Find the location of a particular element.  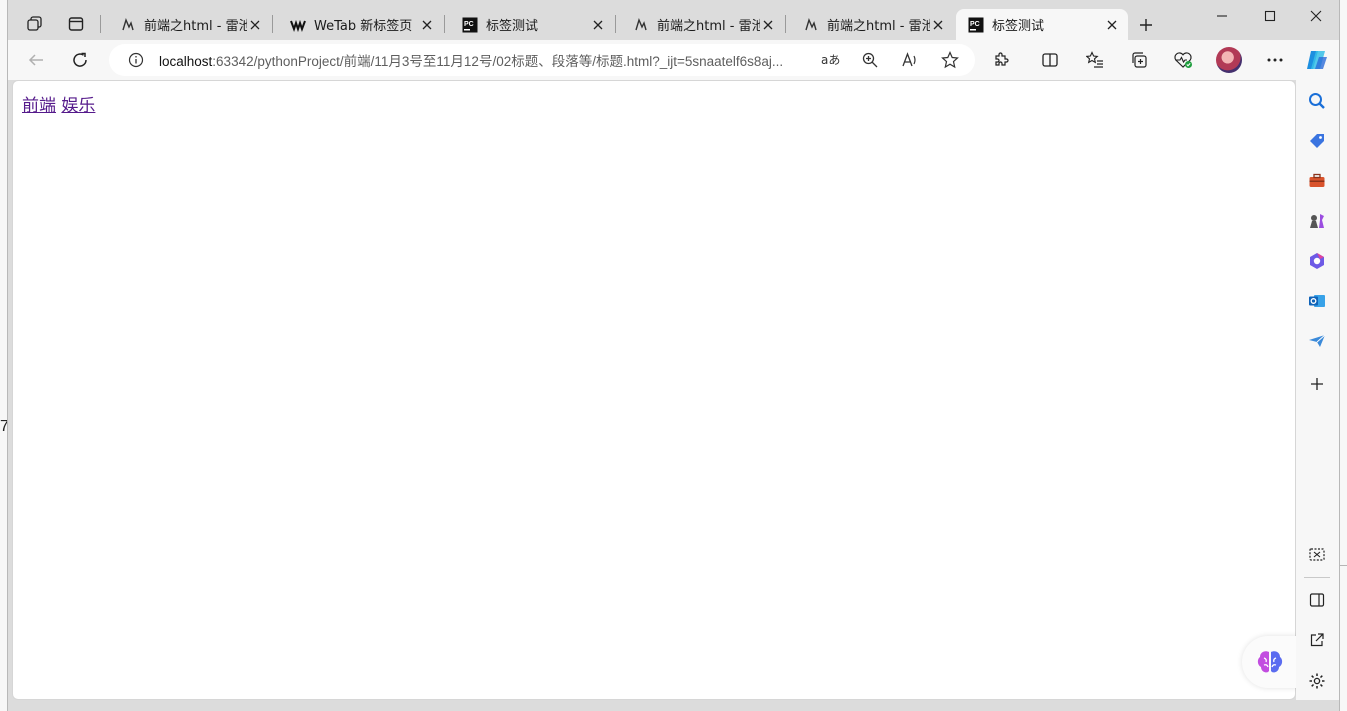

read-aloud-button is located at coordinates (910, 60).